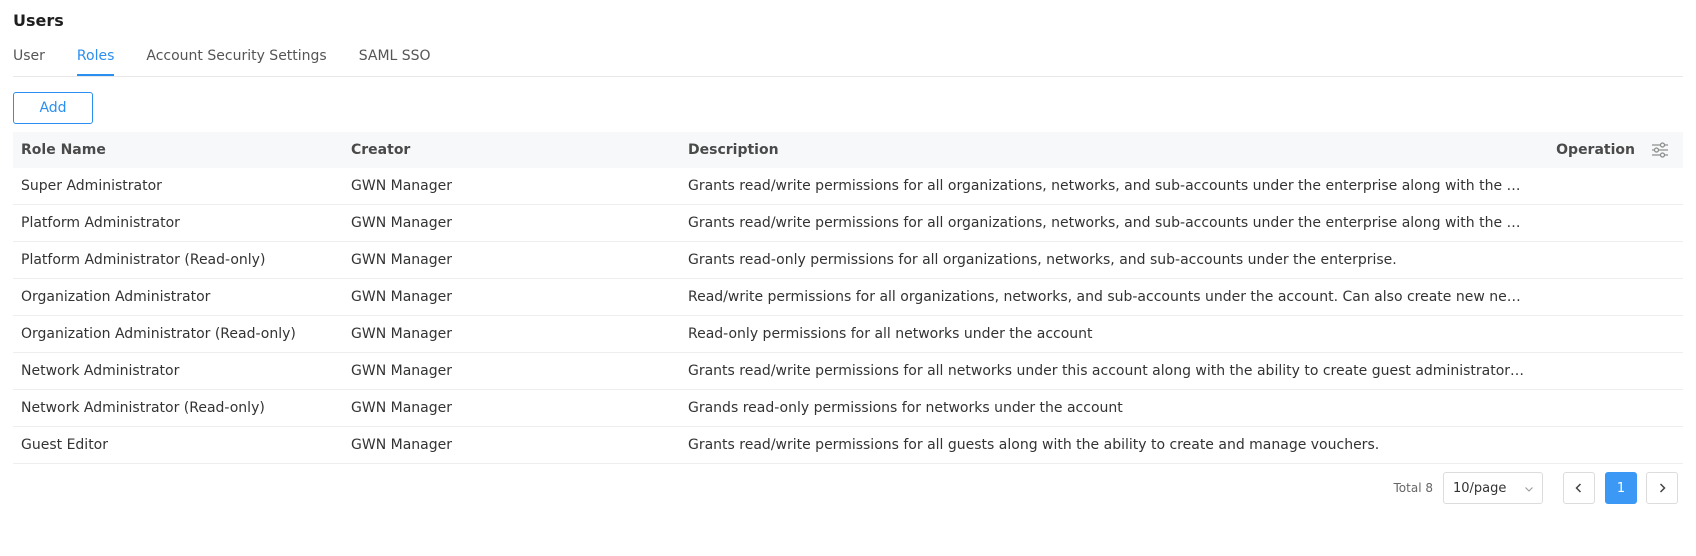 The height and width of the screenshot is (556, 1696). Describe the element at coordinates (143, 260) in the screenshot. I see `cell-role-name: Platform Administrator (Read-only)` at that location.